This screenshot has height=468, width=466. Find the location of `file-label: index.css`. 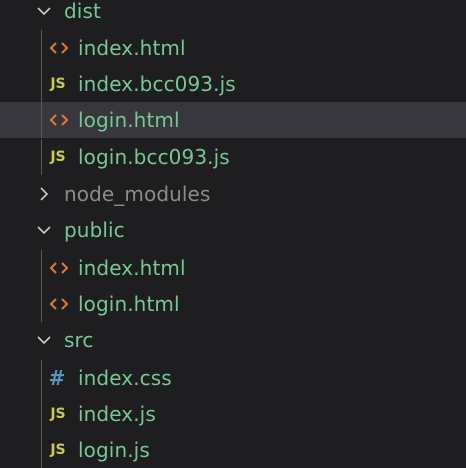

file-label: index.css is located at coordinates (125, 378).